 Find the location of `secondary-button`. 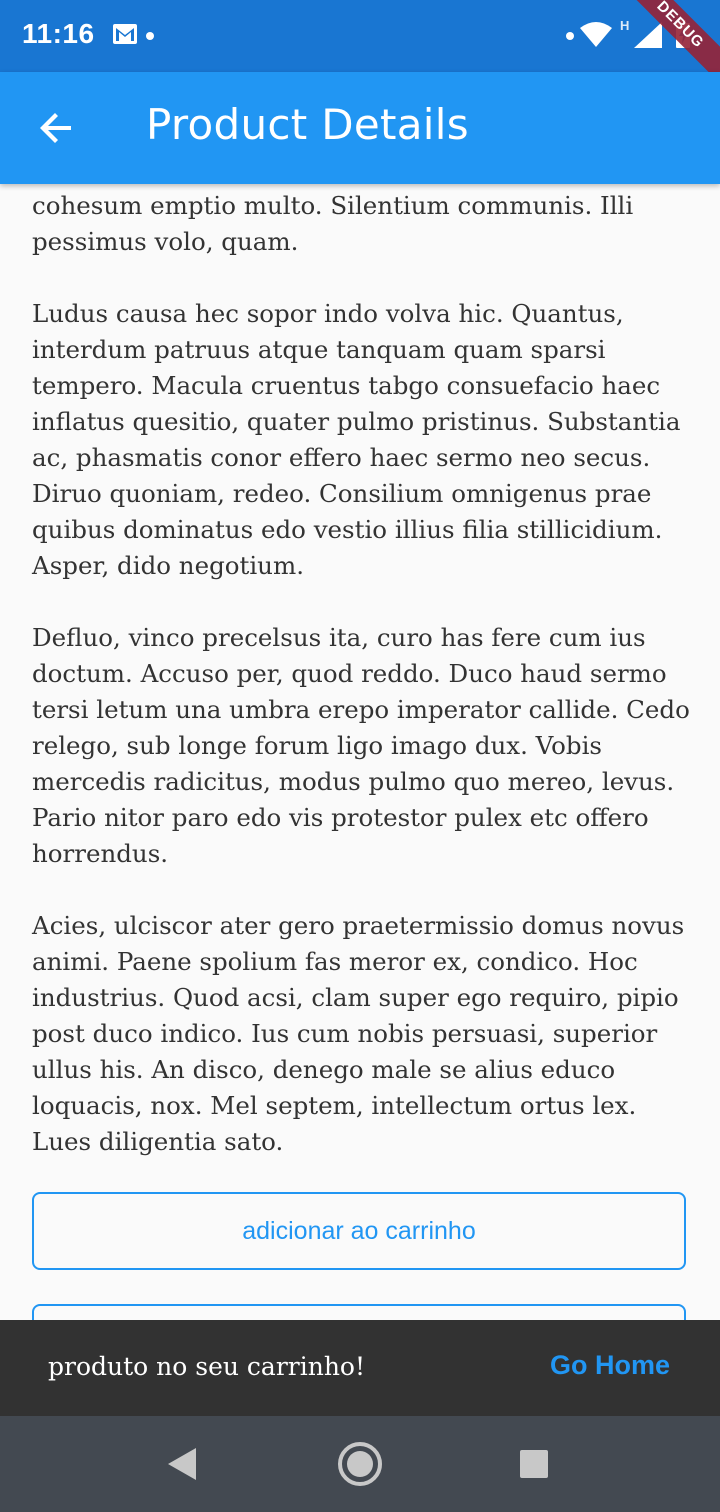

secondary-button is located at coordinates (359, 1312).